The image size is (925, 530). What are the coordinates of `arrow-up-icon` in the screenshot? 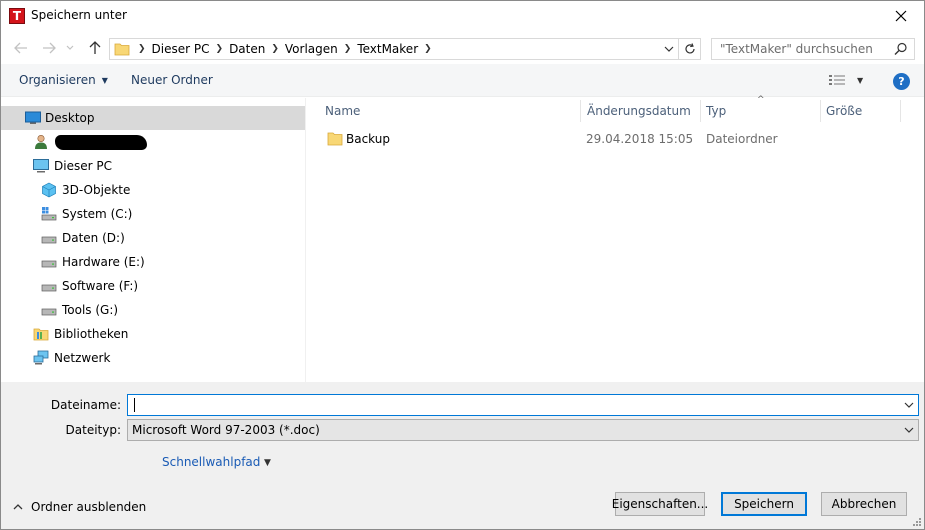 It's located at (95, 47).